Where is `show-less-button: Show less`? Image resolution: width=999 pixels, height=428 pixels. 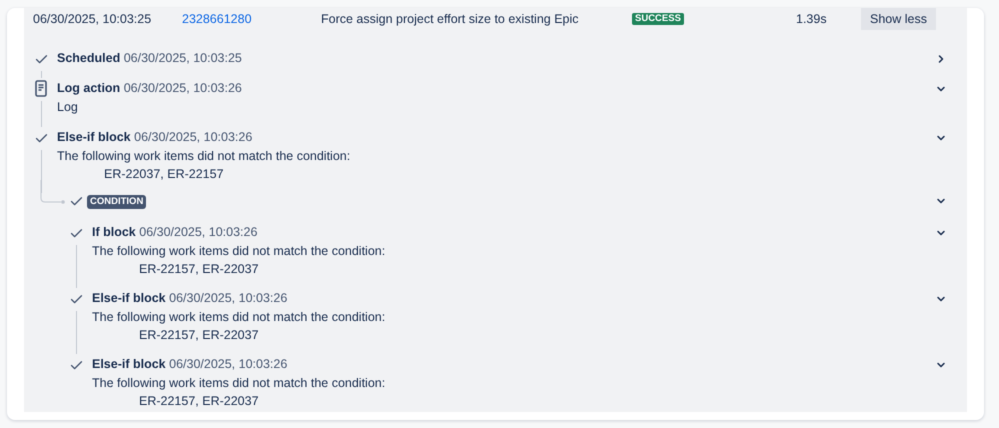
show-less-button: Show less is located at coordinates (898, 19).